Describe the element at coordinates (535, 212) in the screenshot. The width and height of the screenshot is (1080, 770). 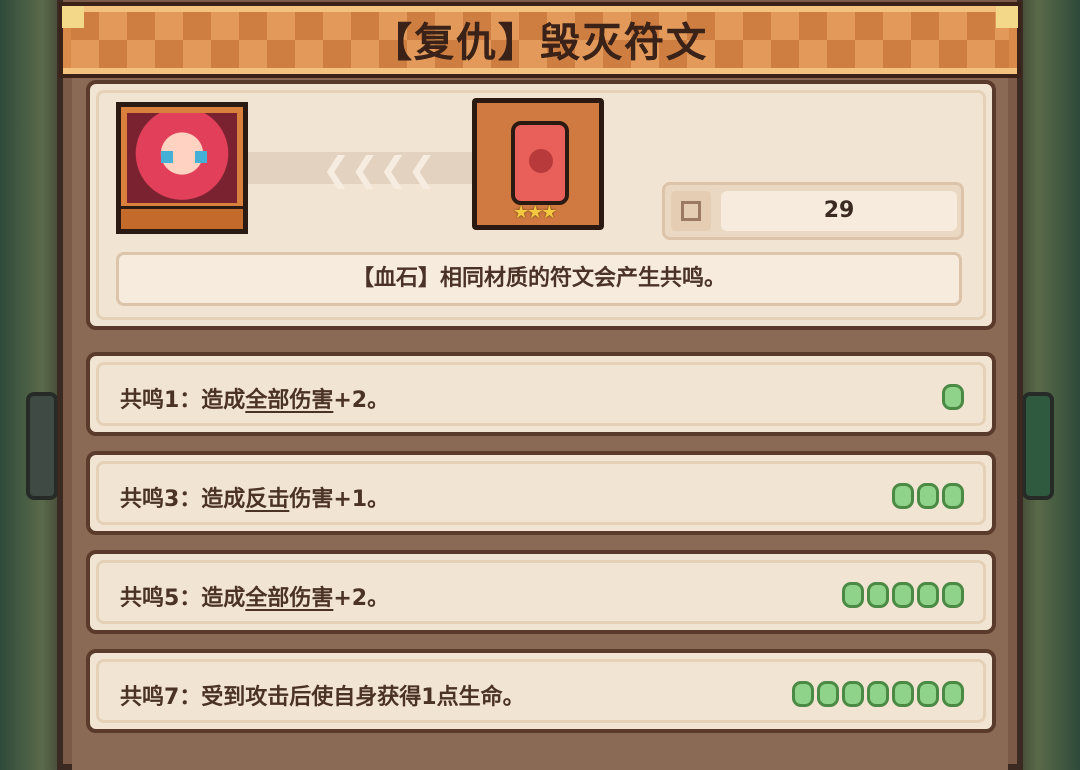
I see `rune-stars: ★★★` at that location.